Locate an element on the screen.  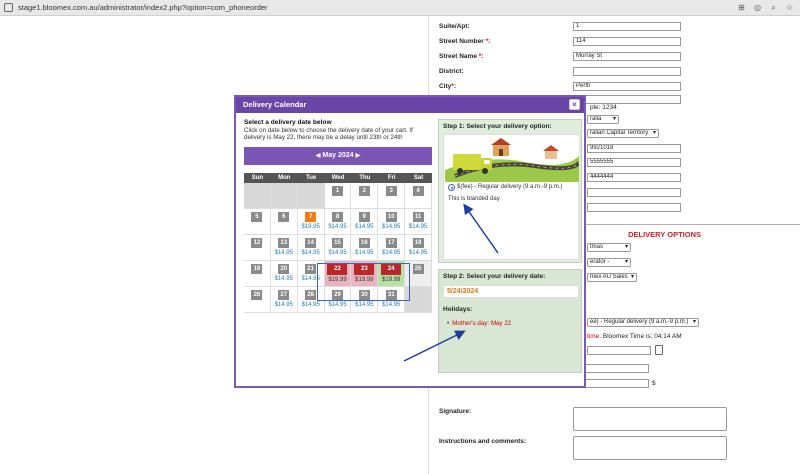
phone-input-3: 4444444 is located at coordinates (634, 177).